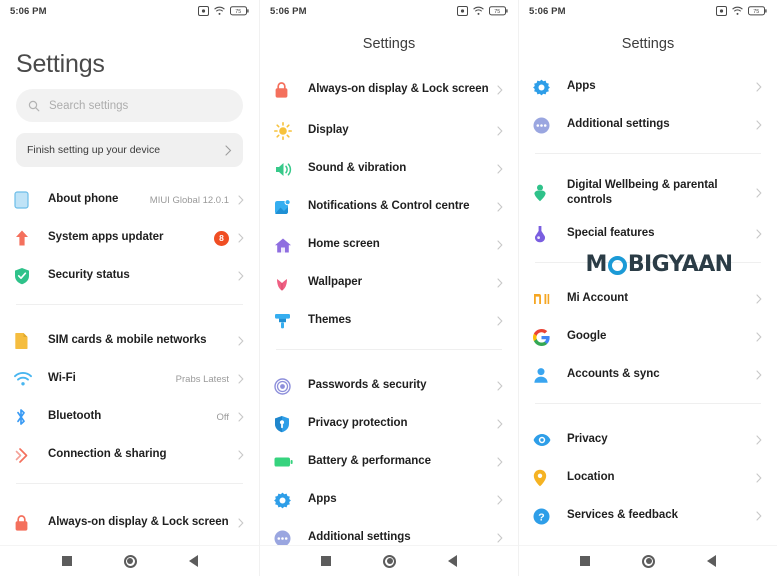 The image size is (777, 576). I want to click on gear-icon, so click(291, 500).